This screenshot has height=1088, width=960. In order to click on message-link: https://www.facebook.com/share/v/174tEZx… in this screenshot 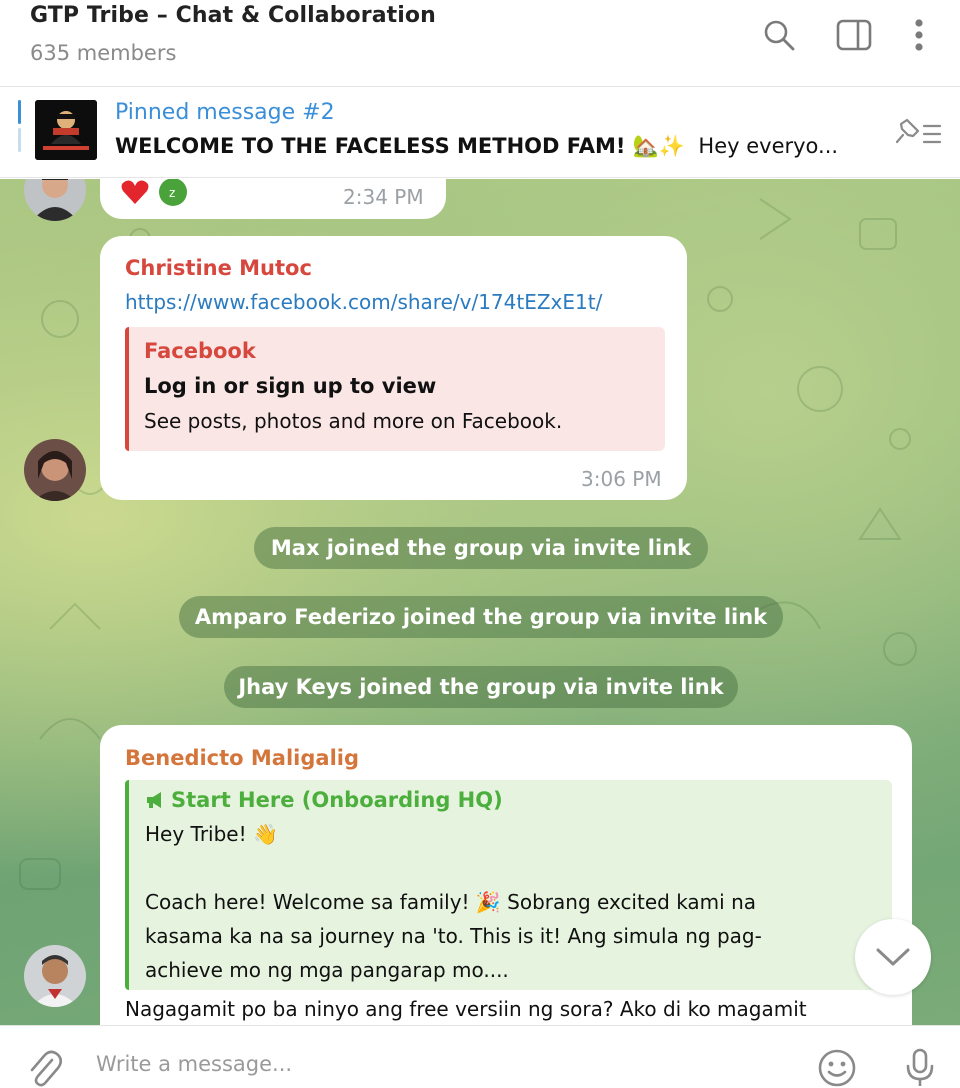, I will do `click(363, 302)`.